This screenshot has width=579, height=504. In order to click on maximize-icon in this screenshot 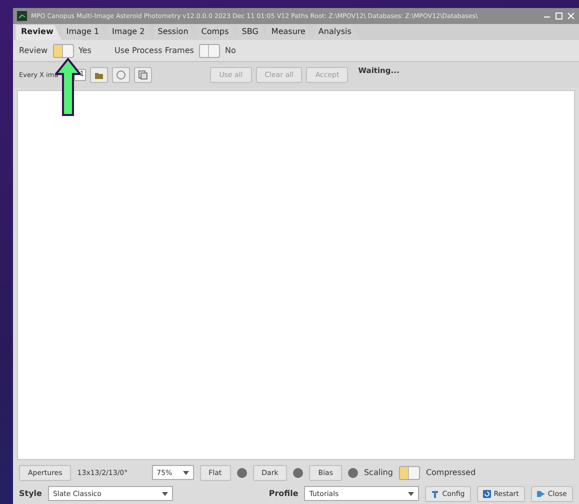, I will do `click(559, 16)`.